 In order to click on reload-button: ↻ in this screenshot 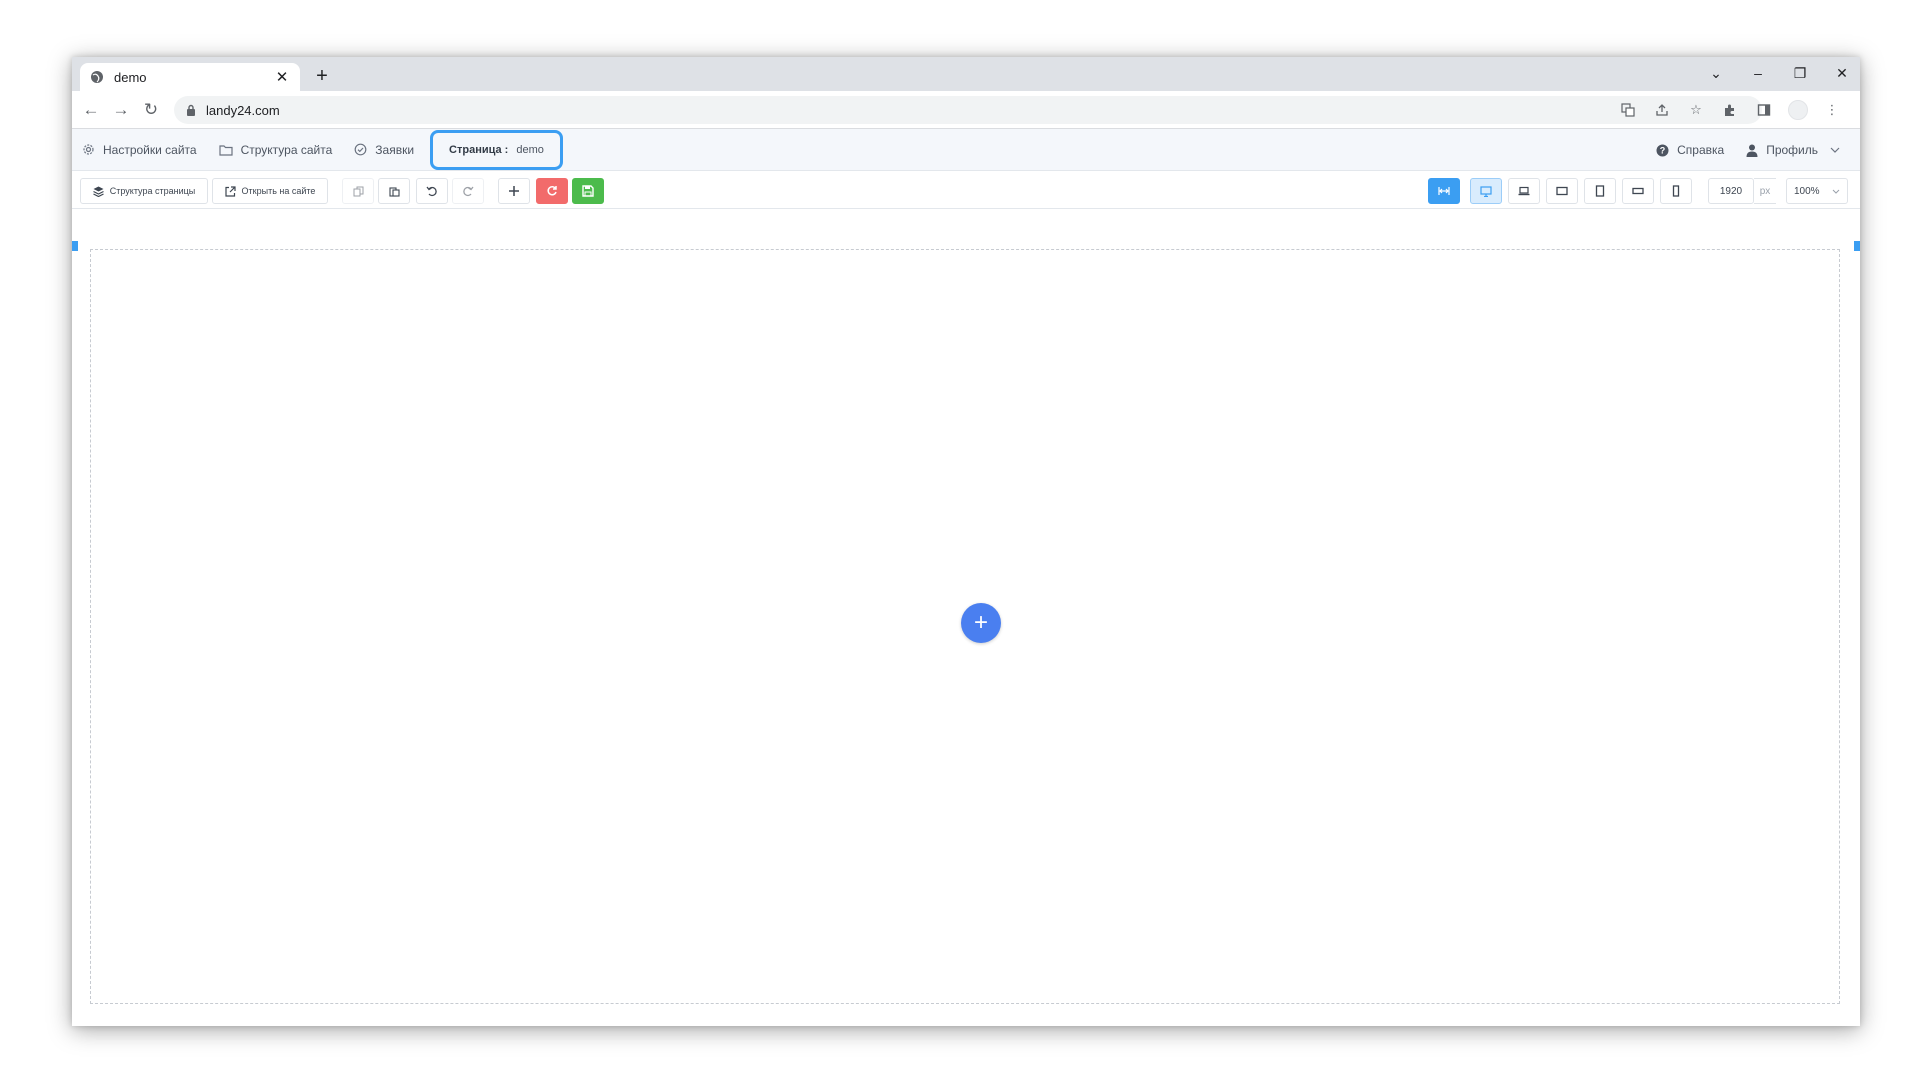, I will do `click(151, 110)`.